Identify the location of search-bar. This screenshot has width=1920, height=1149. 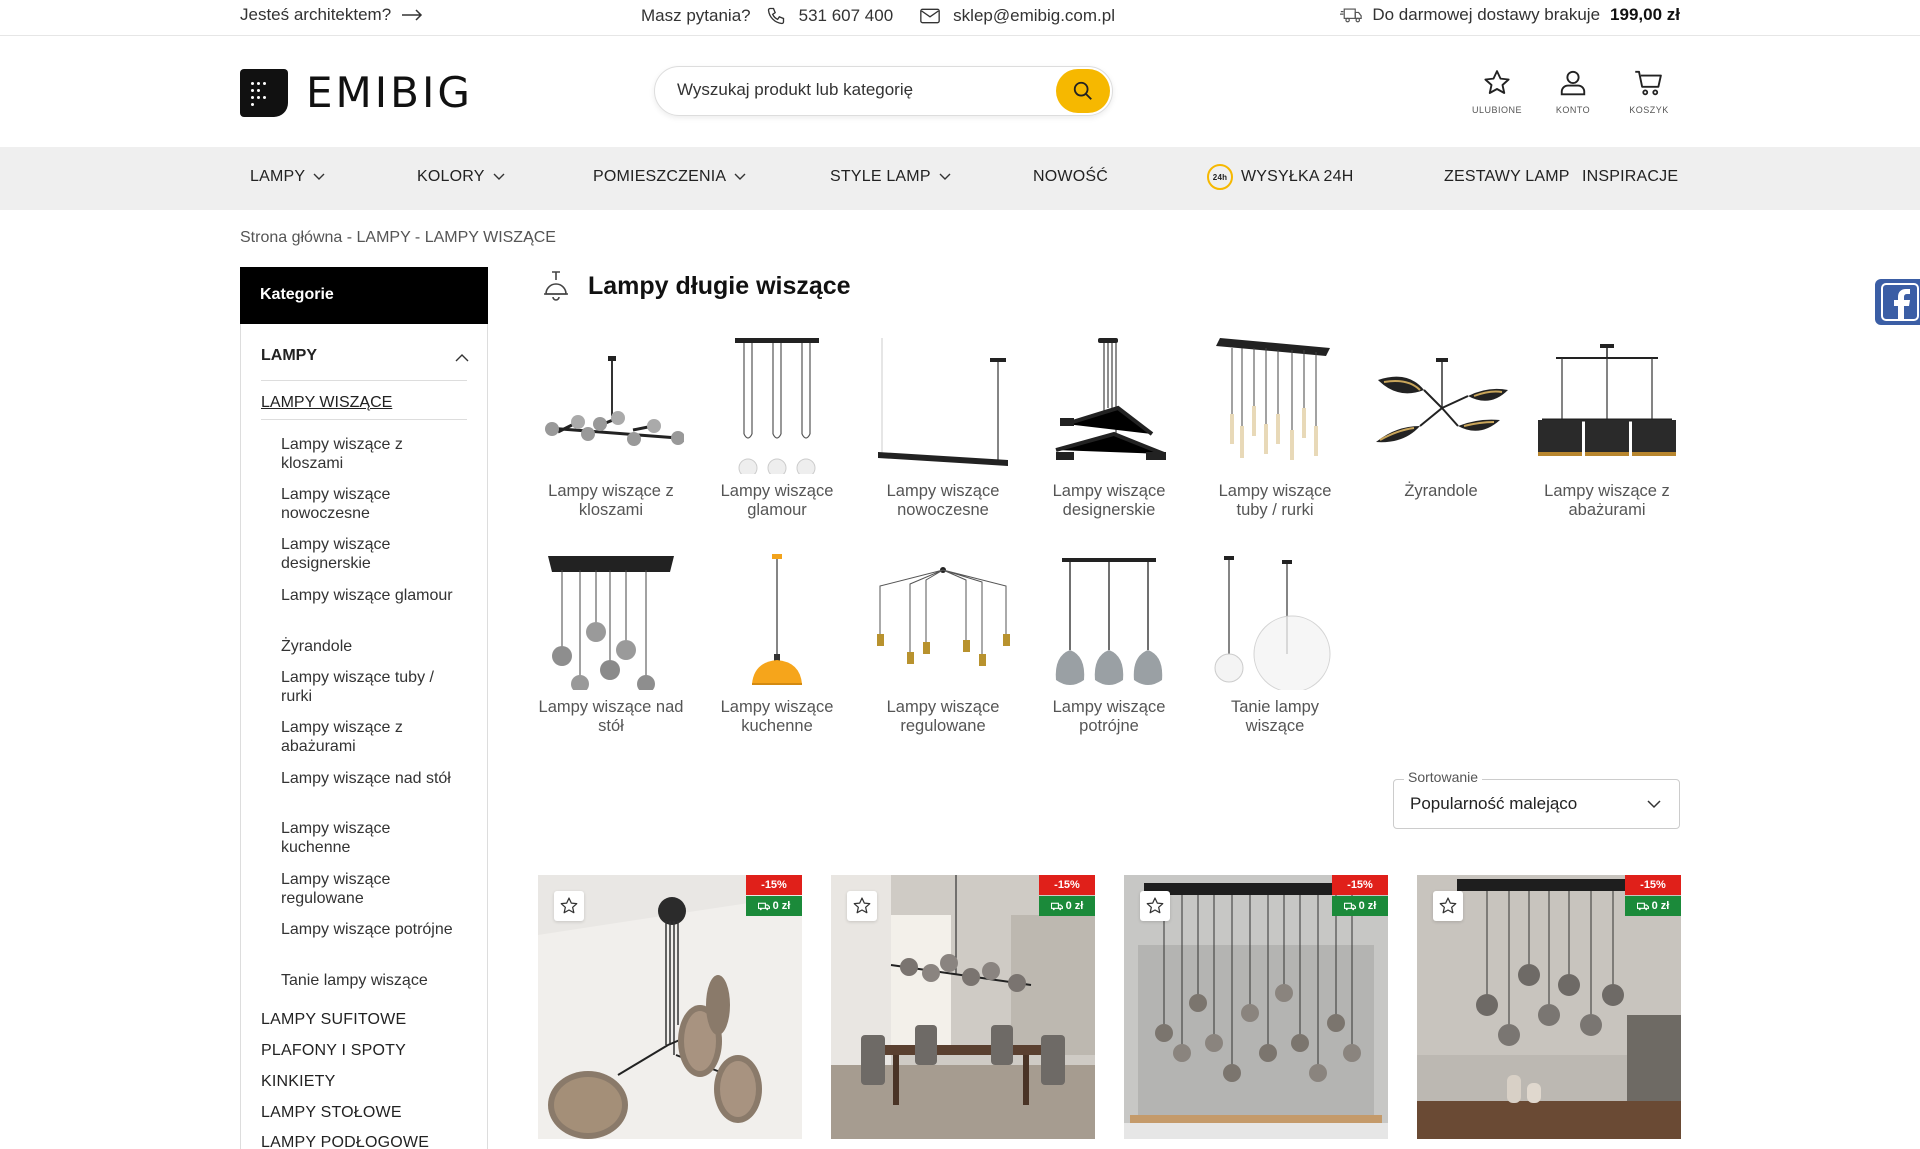
(883, 91).